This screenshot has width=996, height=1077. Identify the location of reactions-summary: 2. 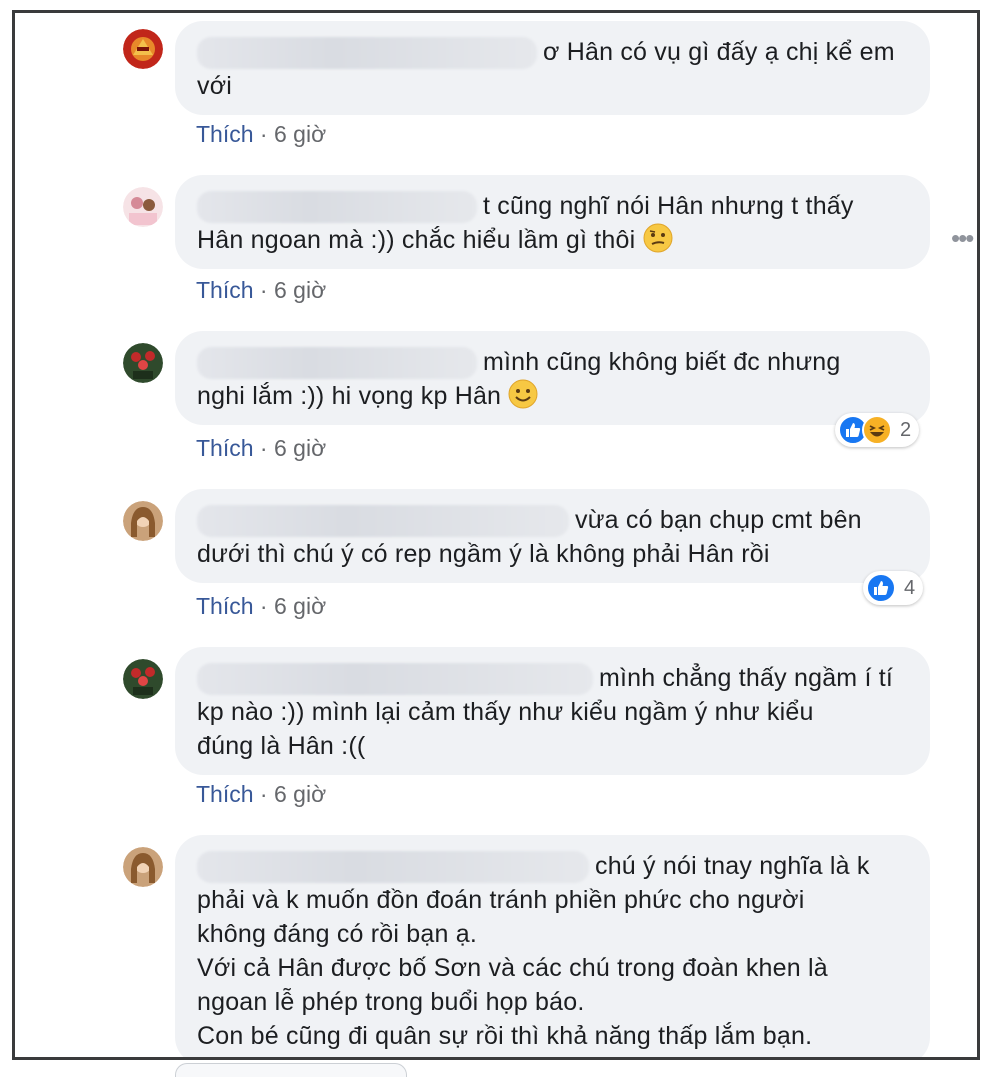
(877, 430).